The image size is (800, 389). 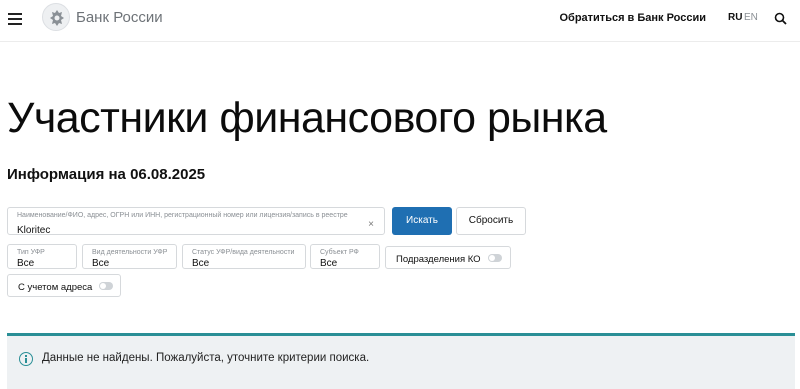 I want to click on reset-button: Сбросить, so click(x=491, y=221).